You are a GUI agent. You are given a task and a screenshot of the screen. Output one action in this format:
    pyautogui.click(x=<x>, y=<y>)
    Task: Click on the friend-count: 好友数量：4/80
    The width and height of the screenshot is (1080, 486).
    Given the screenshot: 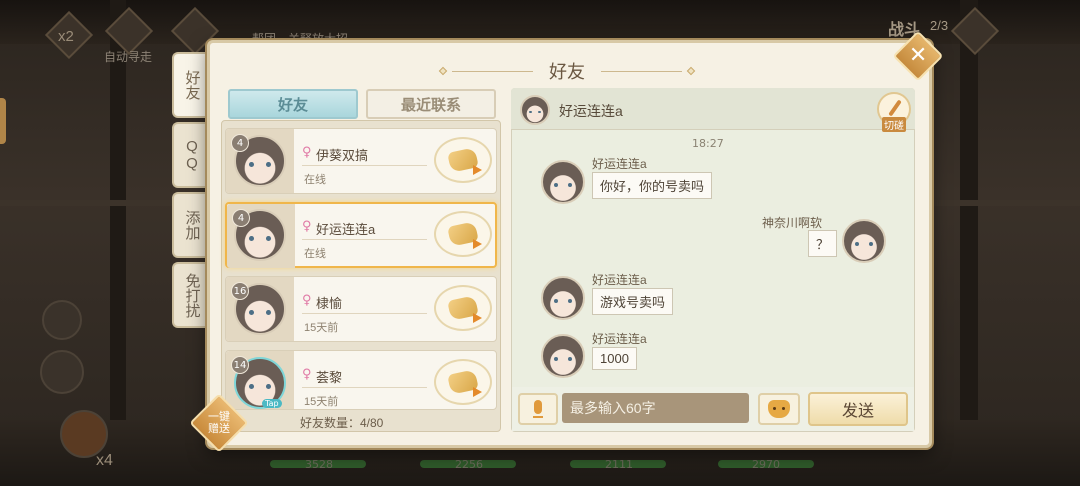 What is the action you would take?
    pyautogui.click(x=342, y=423)
    